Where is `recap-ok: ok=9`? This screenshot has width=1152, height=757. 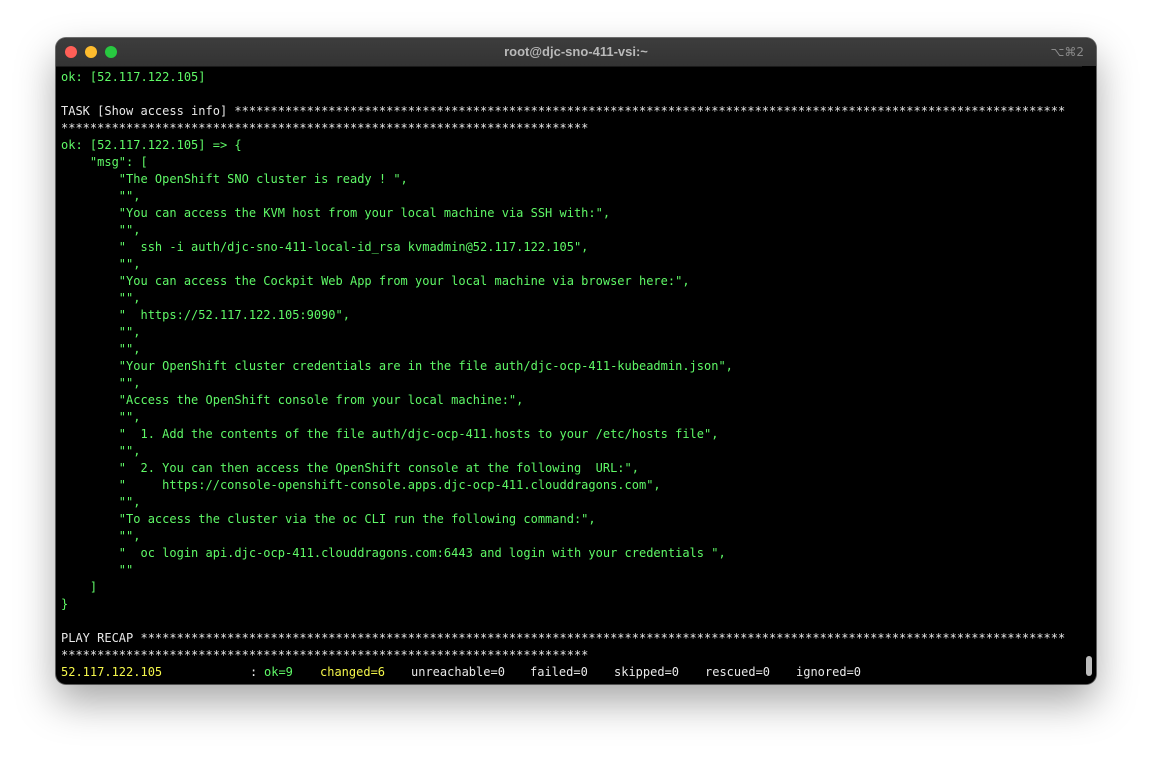
recap-ok: ok=9 is located at coordinates (278, 672).